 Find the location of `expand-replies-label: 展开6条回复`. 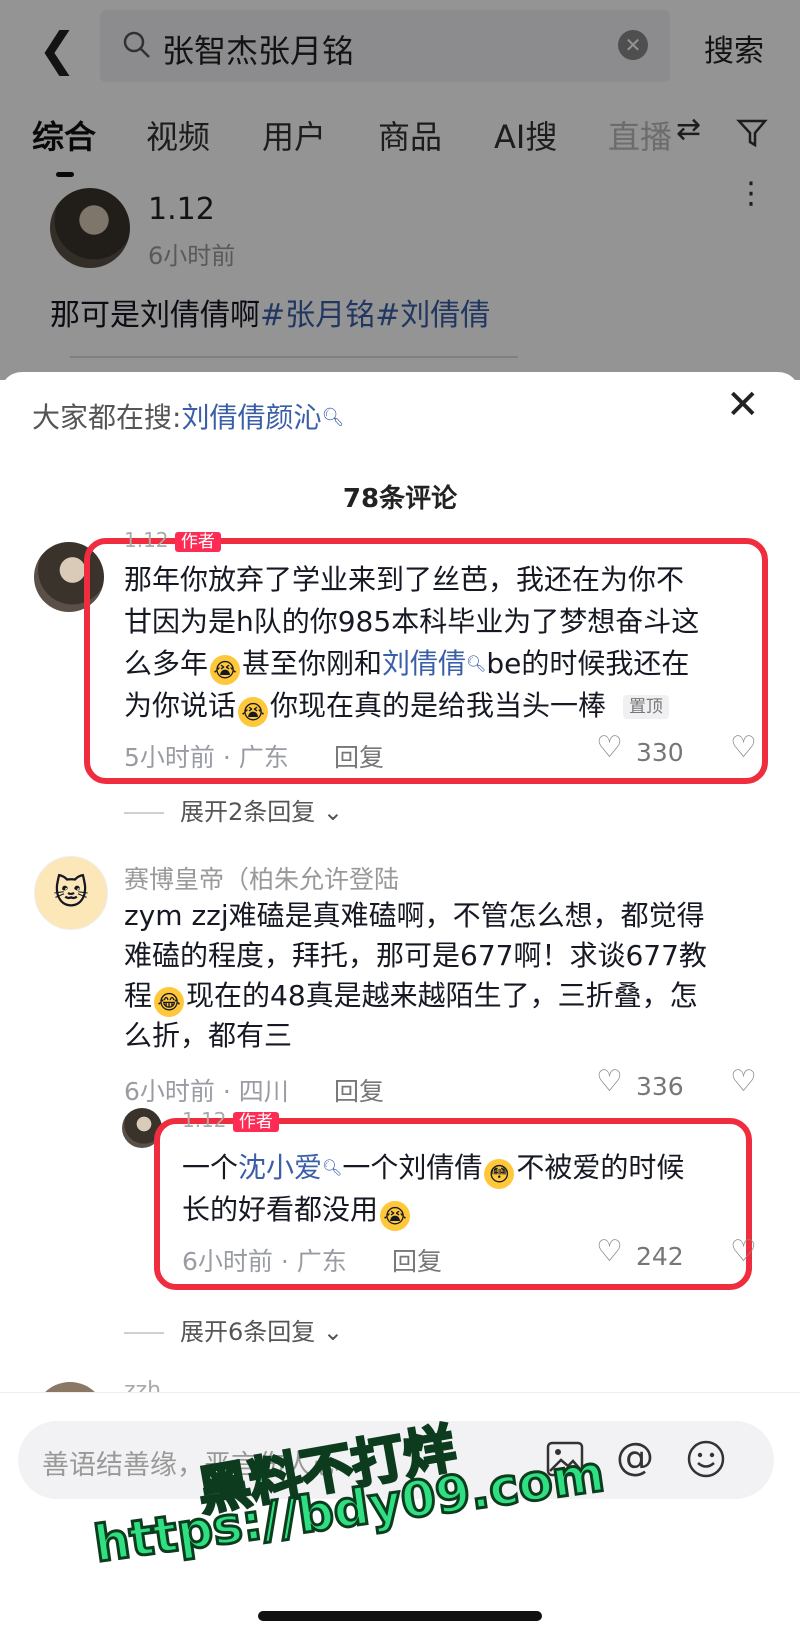

expand-replies-label: 展开6条回复 is located at coordinates (247, 1332).